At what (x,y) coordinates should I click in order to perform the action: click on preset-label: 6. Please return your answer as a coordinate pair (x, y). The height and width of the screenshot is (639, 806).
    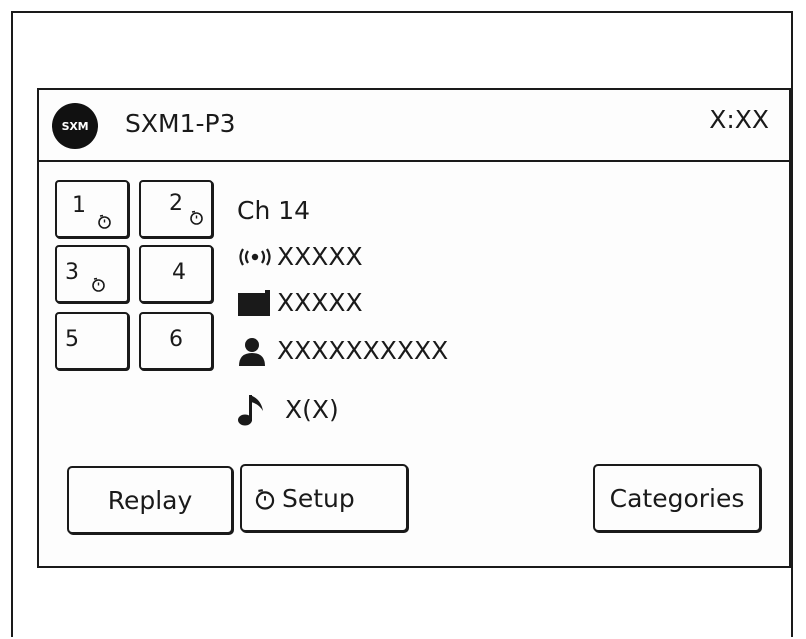
    Looking at the image, I should click on (176, 339).